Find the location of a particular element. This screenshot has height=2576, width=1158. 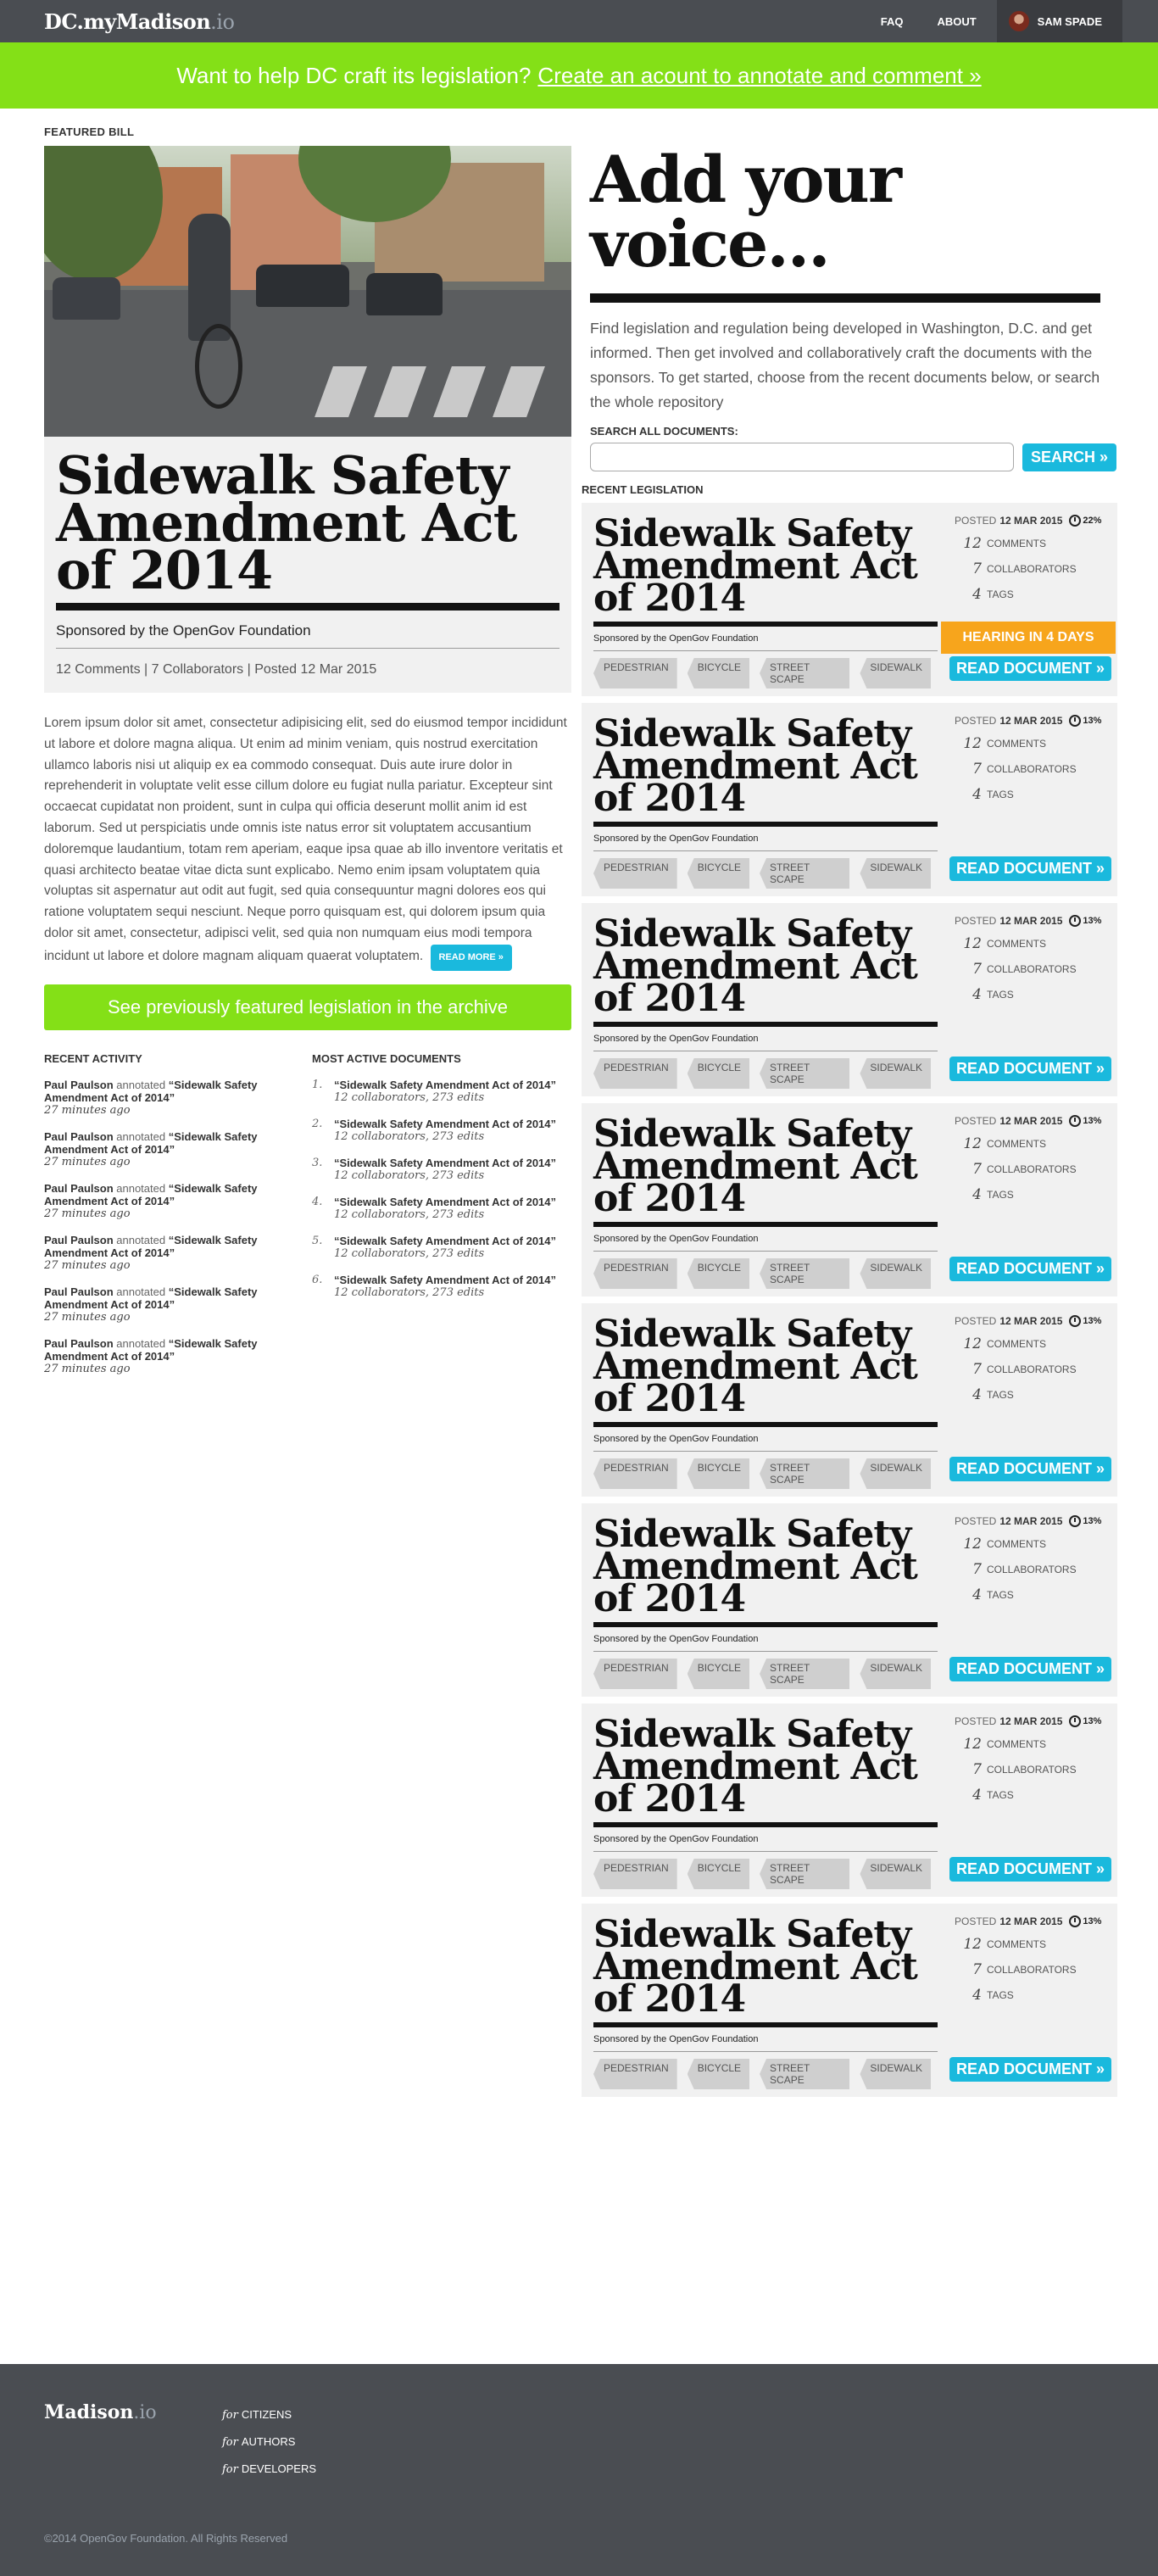

search-button: SEARCH » is located at coordinates (1069, 457).